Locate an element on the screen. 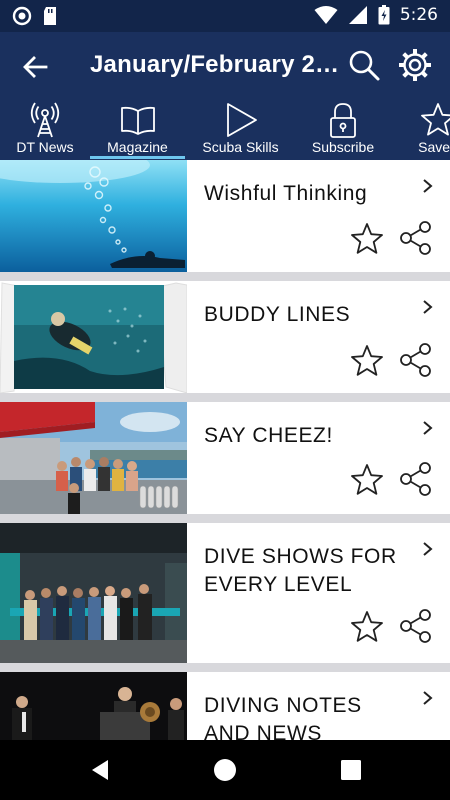 The image size is (450, 800). tab-label: DT News is located at coordinates (45, 147).